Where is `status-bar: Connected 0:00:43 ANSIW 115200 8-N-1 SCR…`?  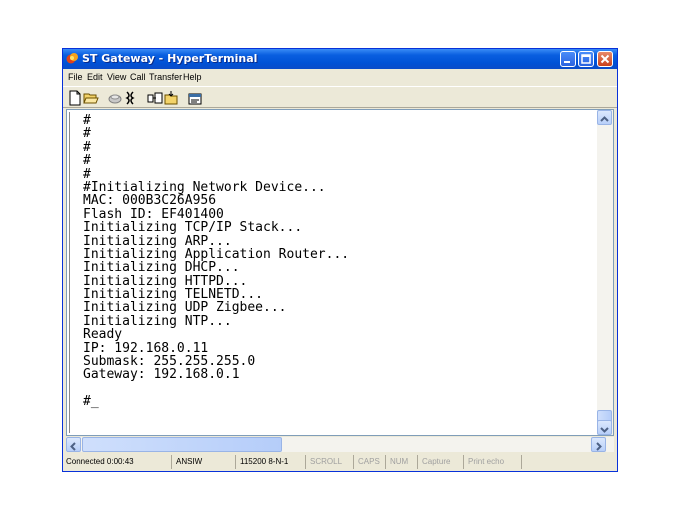 status-bar: Connected 0:00:43 ANSIW 115200 8-N-1 SCR… is located at coordinates (340, 462).